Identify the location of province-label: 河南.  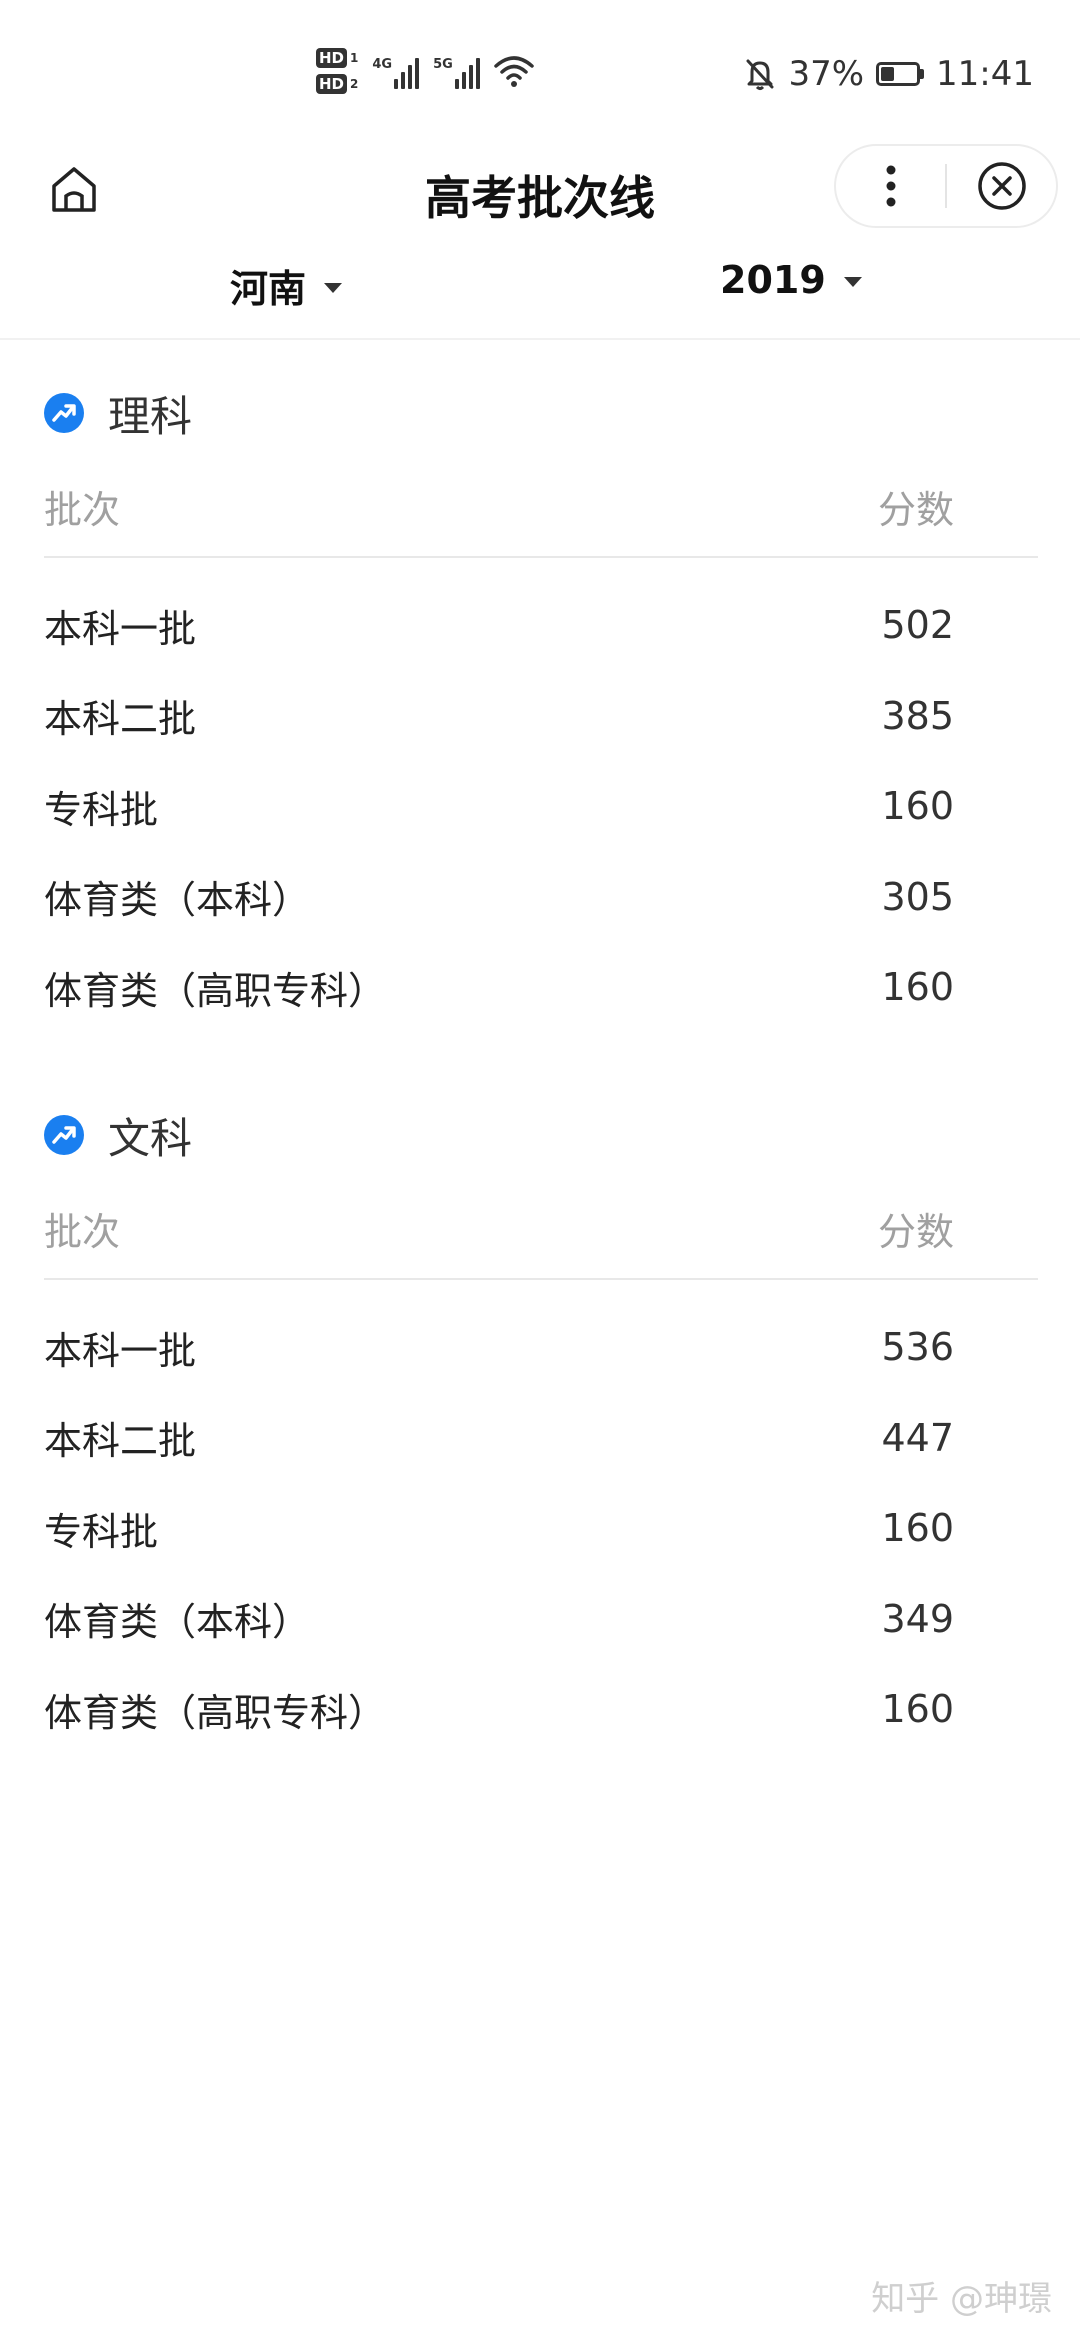
(268, 289).